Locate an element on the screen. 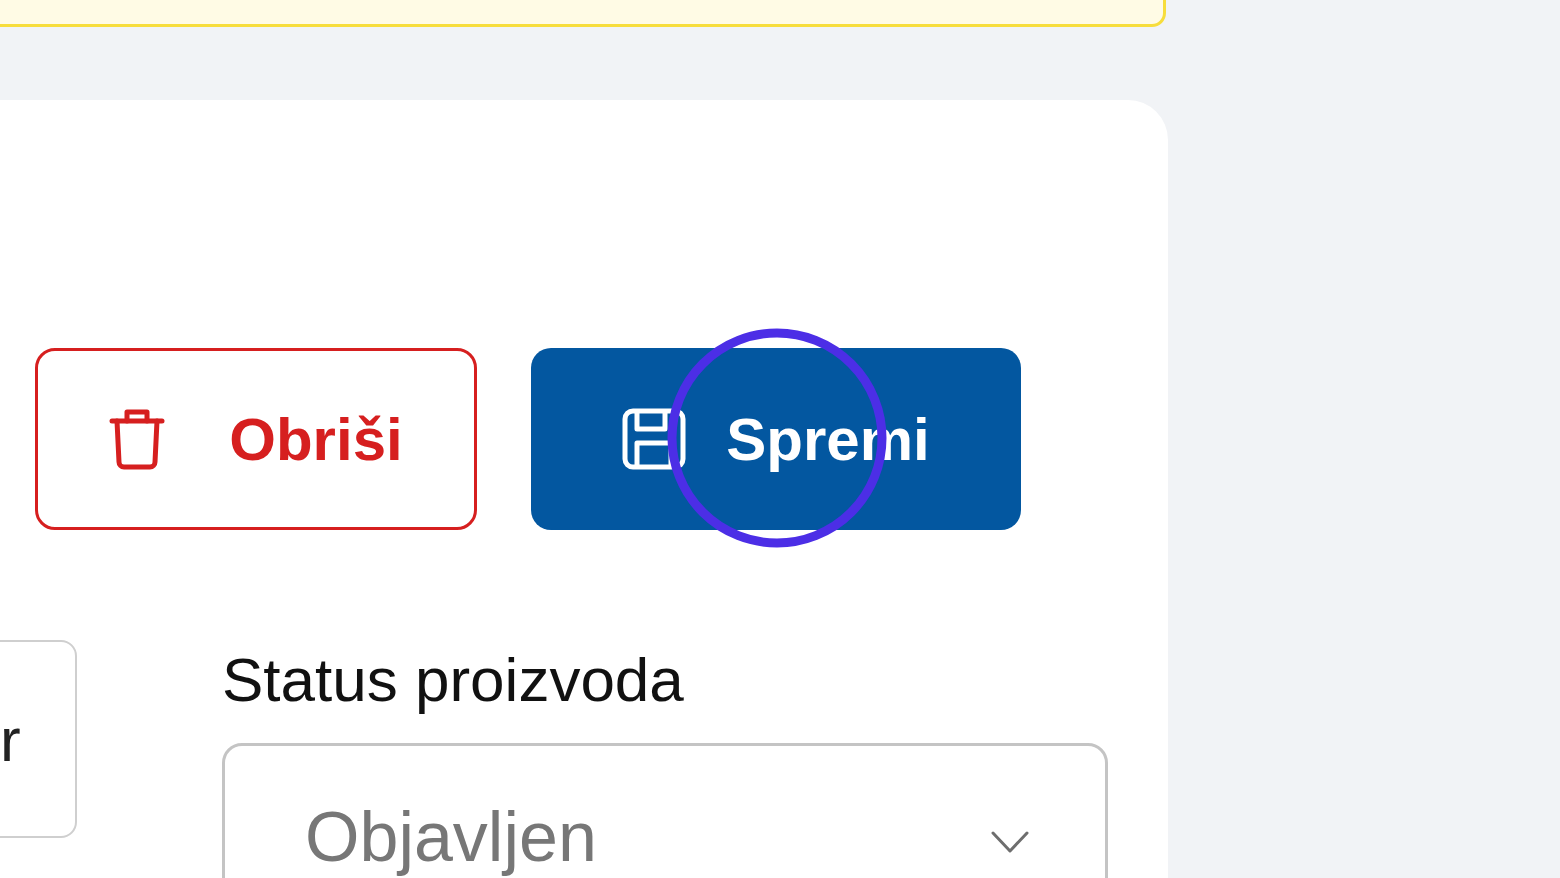 The image size is (1560, 878). status-select: Objavljen is located at coordinates (665, 810).